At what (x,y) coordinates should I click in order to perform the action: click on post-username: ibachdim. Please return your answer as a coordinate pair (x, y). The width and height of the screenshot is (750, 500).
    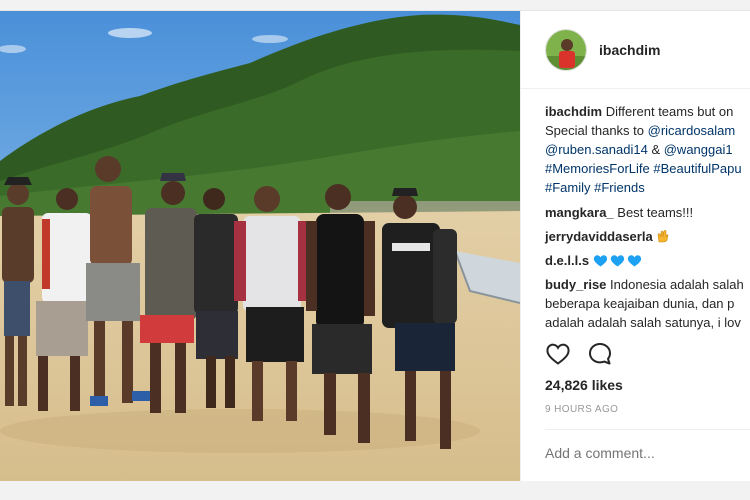
    Looking at the image, I should click on (629, 50).